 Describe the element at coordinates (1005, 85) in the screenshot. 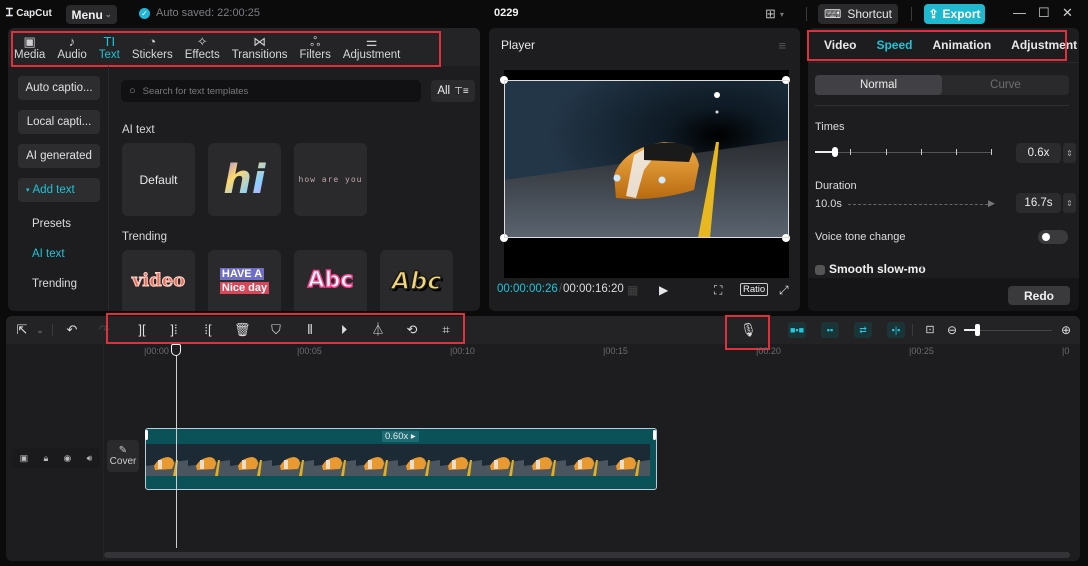

I see `mode-curve: Curve` at that location.